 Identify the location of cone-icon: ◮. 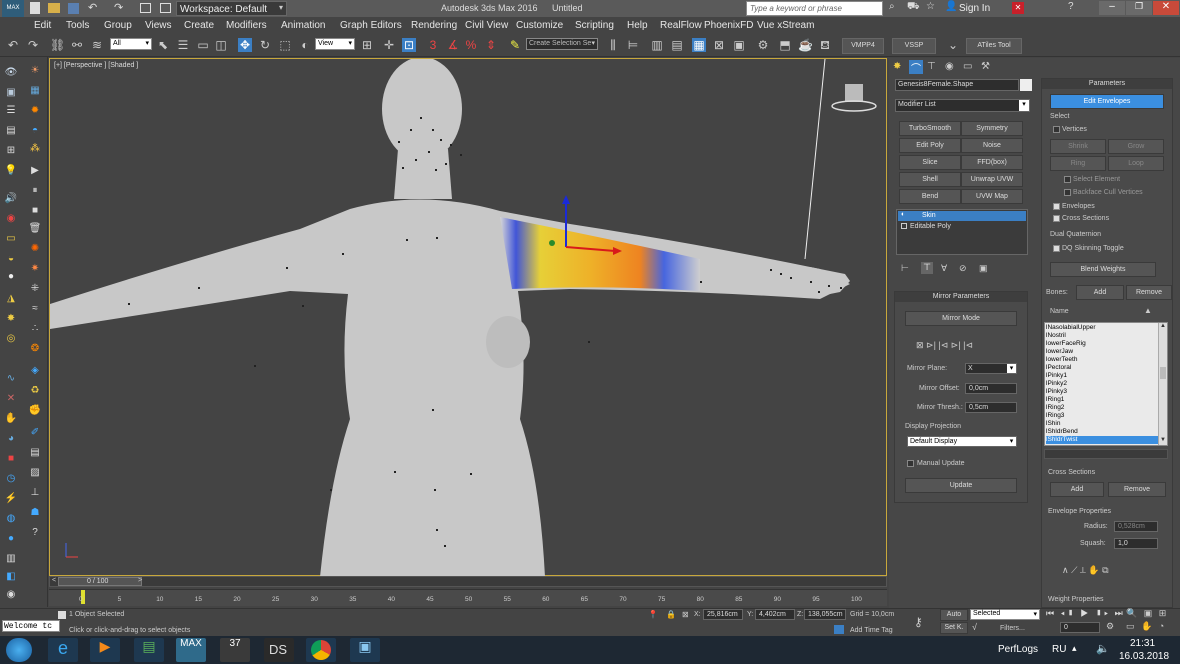
(11, 299).